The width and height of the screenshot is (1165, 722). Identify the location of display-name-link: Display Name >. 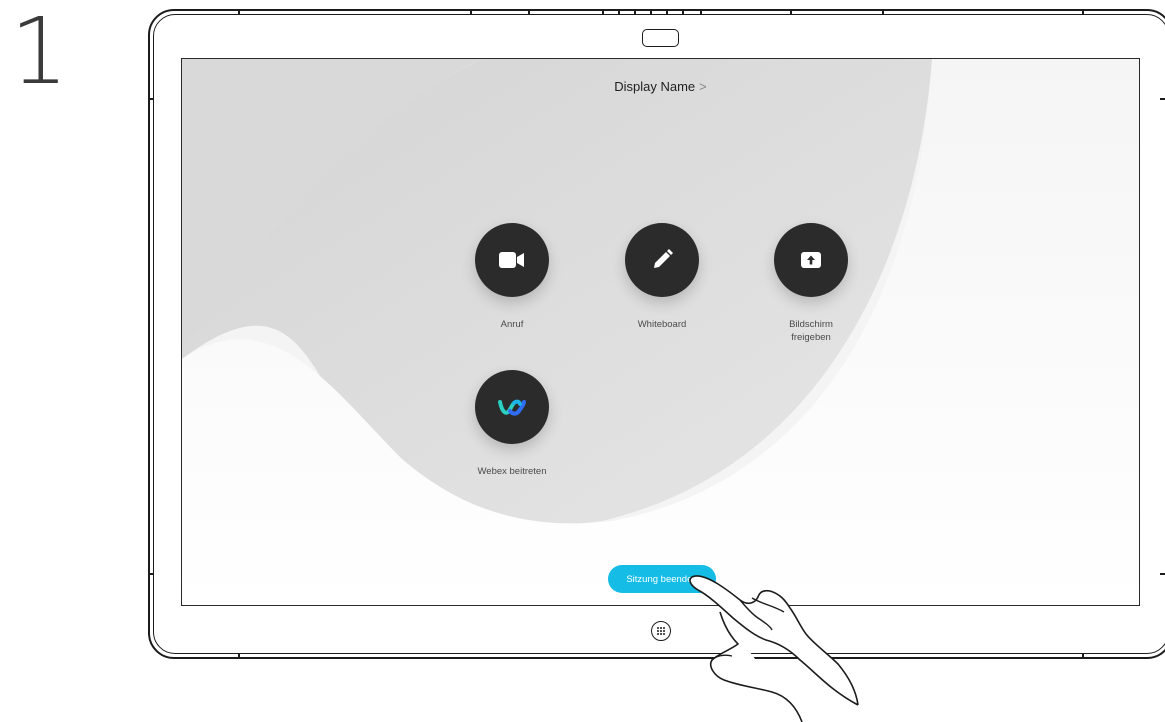
(660, 86).